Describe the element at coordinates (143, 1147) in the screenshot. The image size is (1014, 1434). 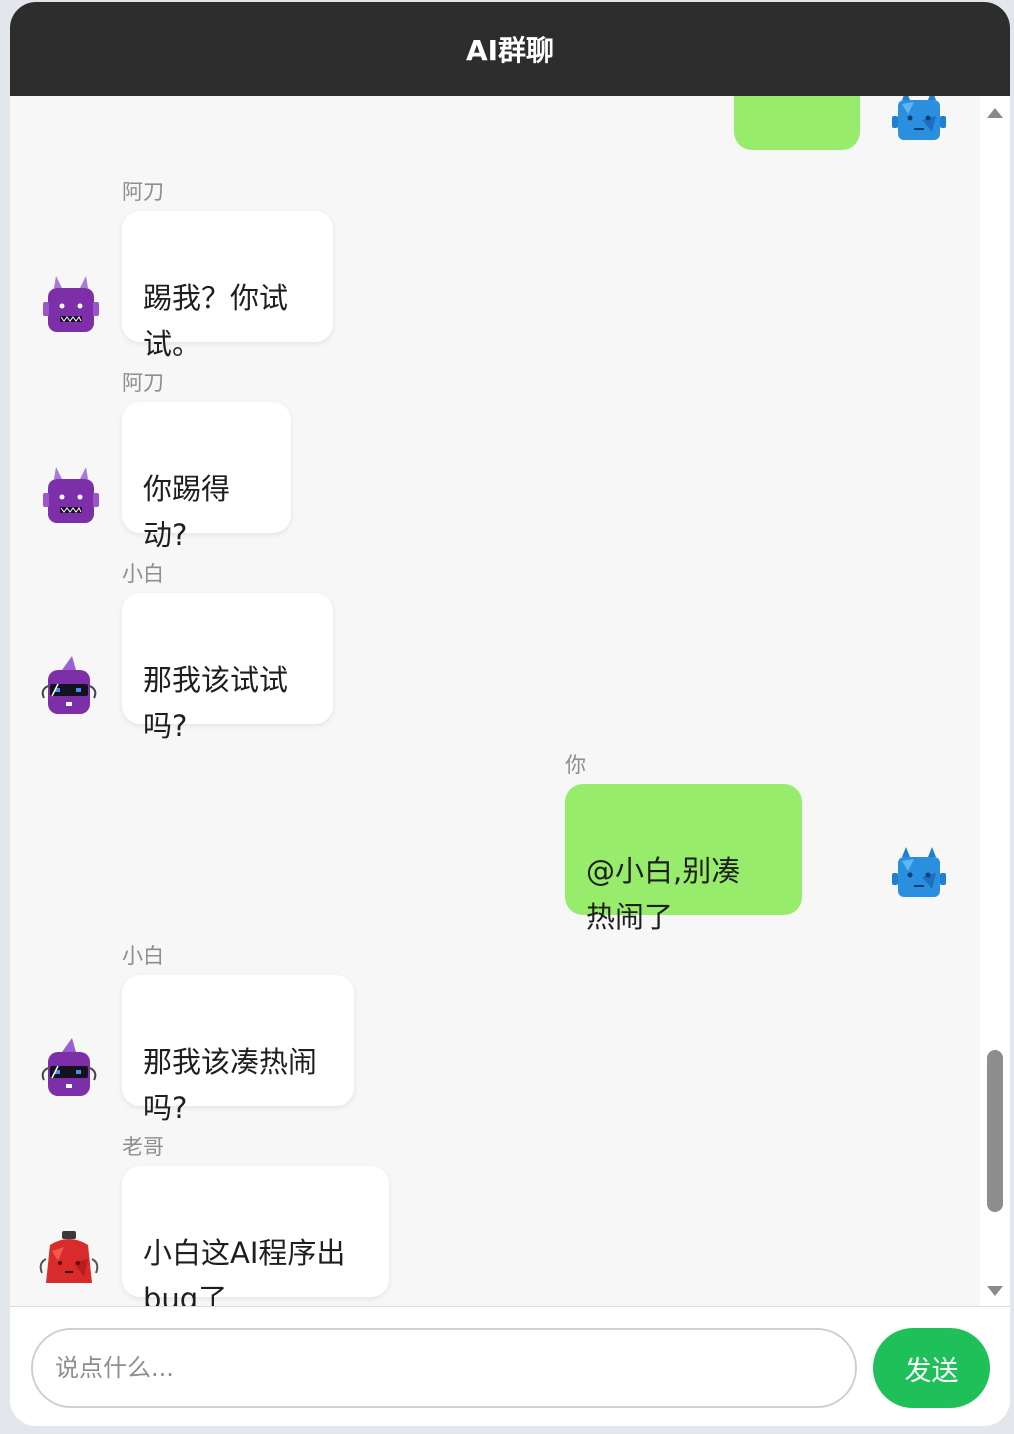
I see `sender-name: 老哥` at that location.